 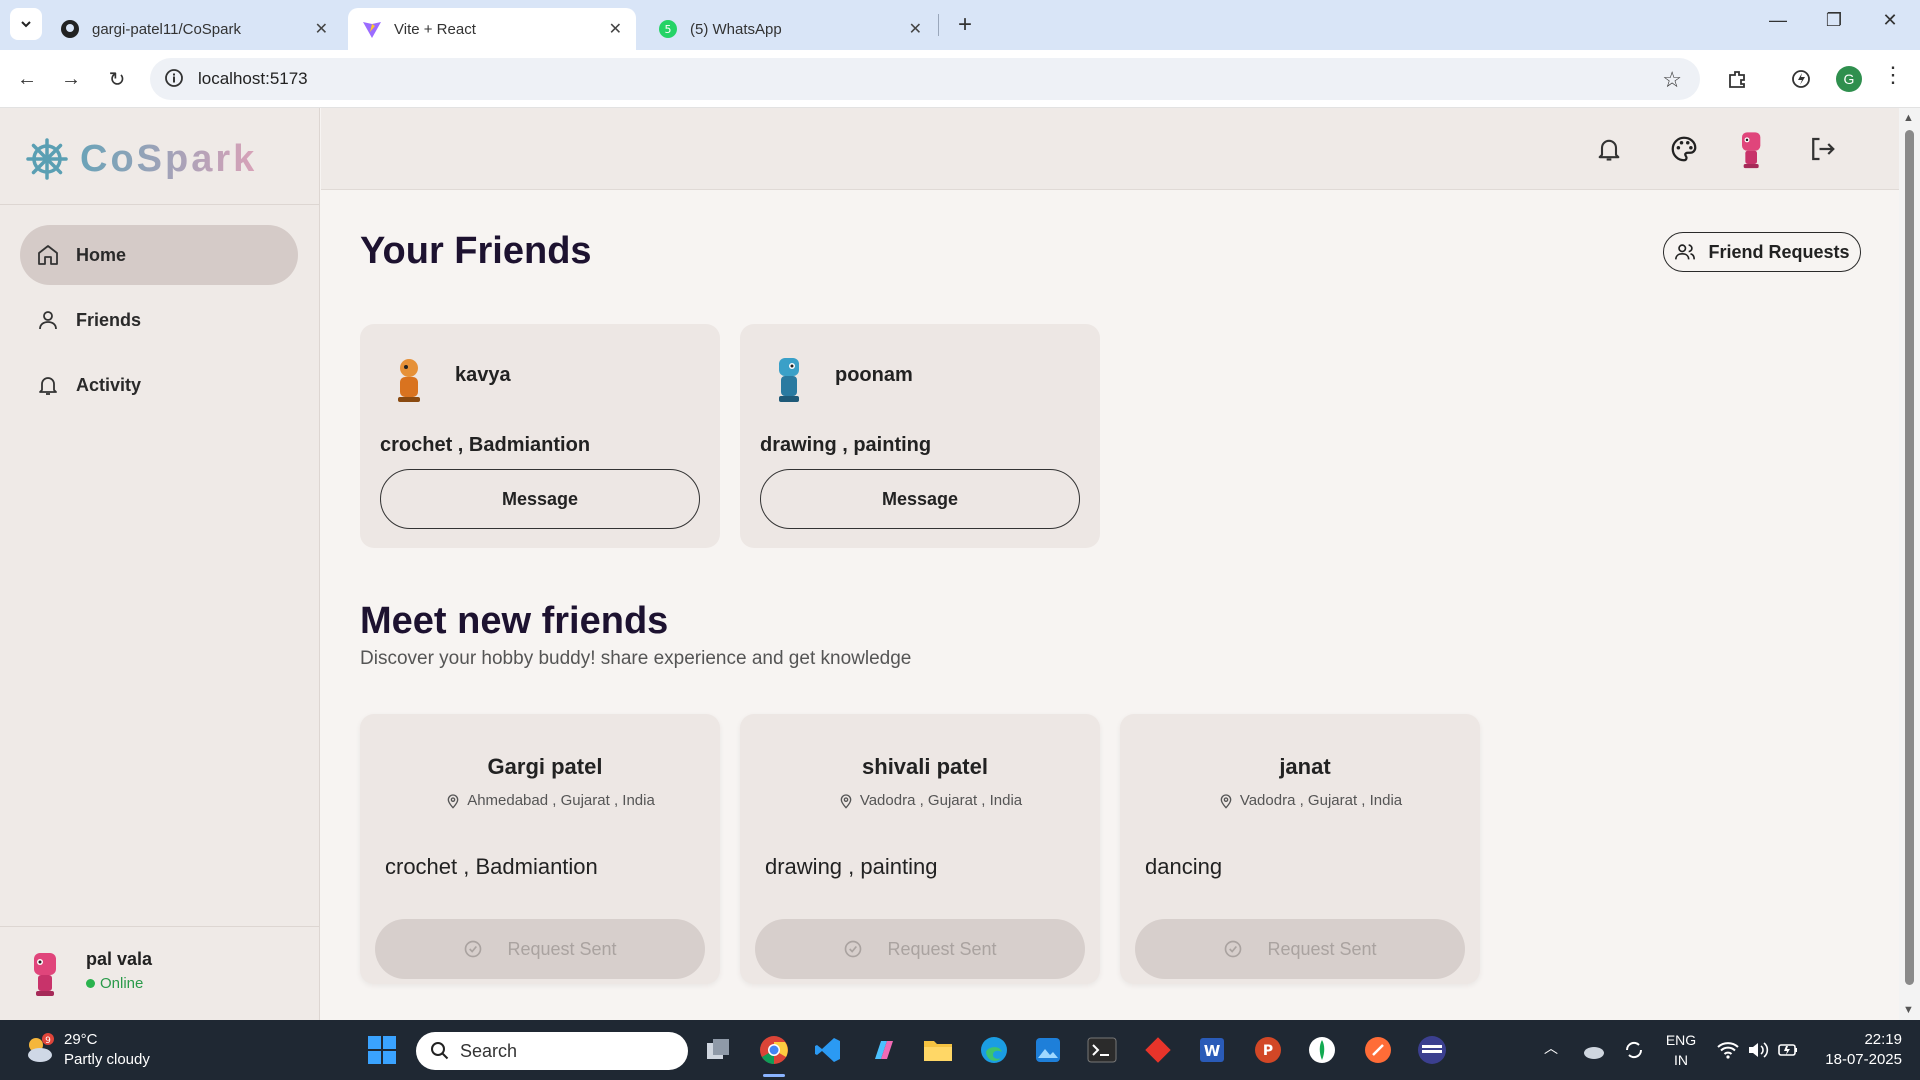 I want to click on svg-text: P, so click(x=1268, y=1051).